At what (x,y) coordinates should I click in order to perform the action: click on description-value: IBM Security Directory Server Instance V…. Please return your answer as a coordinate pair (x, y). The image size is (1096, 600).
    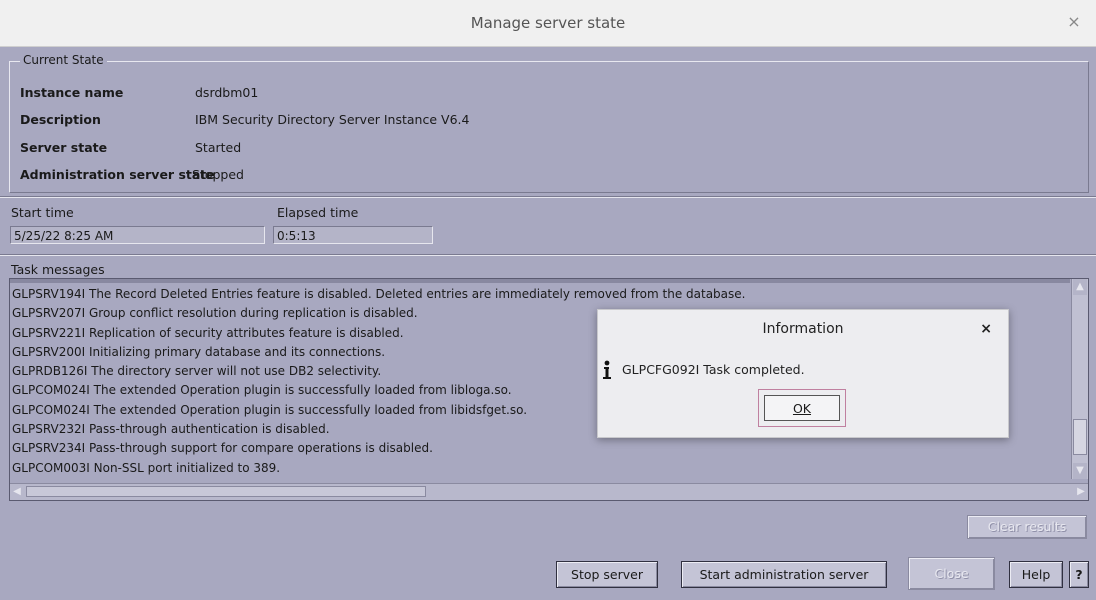
    Looking at the image, I should click on (332, 119).